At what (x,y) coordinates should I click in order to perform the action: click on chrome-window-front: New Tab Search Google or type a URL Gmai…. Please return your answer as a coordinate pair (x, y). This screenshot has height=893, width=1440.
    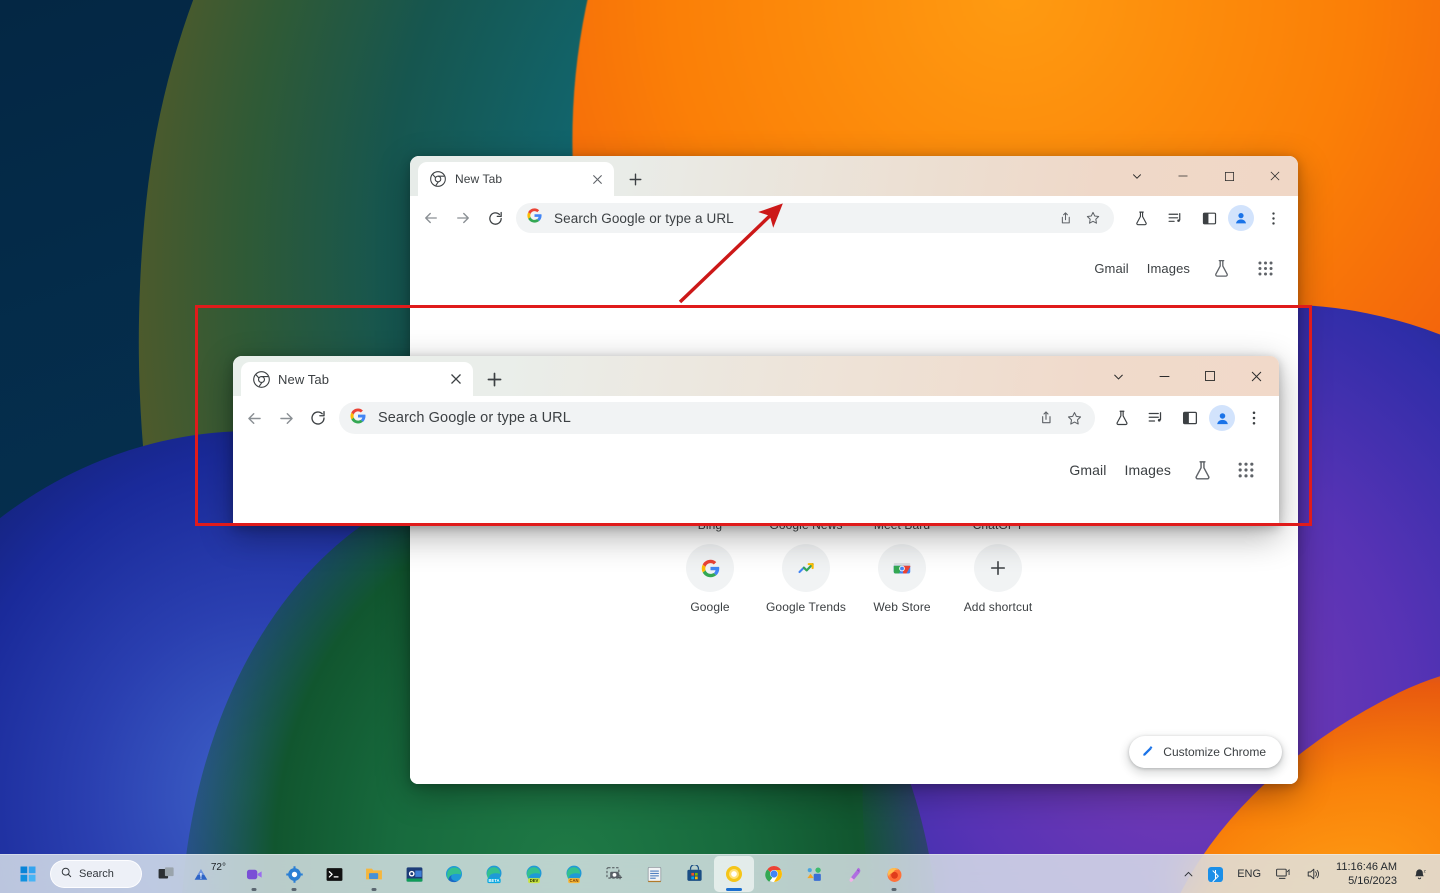
    Looking at the image, I should click on (756, 441).